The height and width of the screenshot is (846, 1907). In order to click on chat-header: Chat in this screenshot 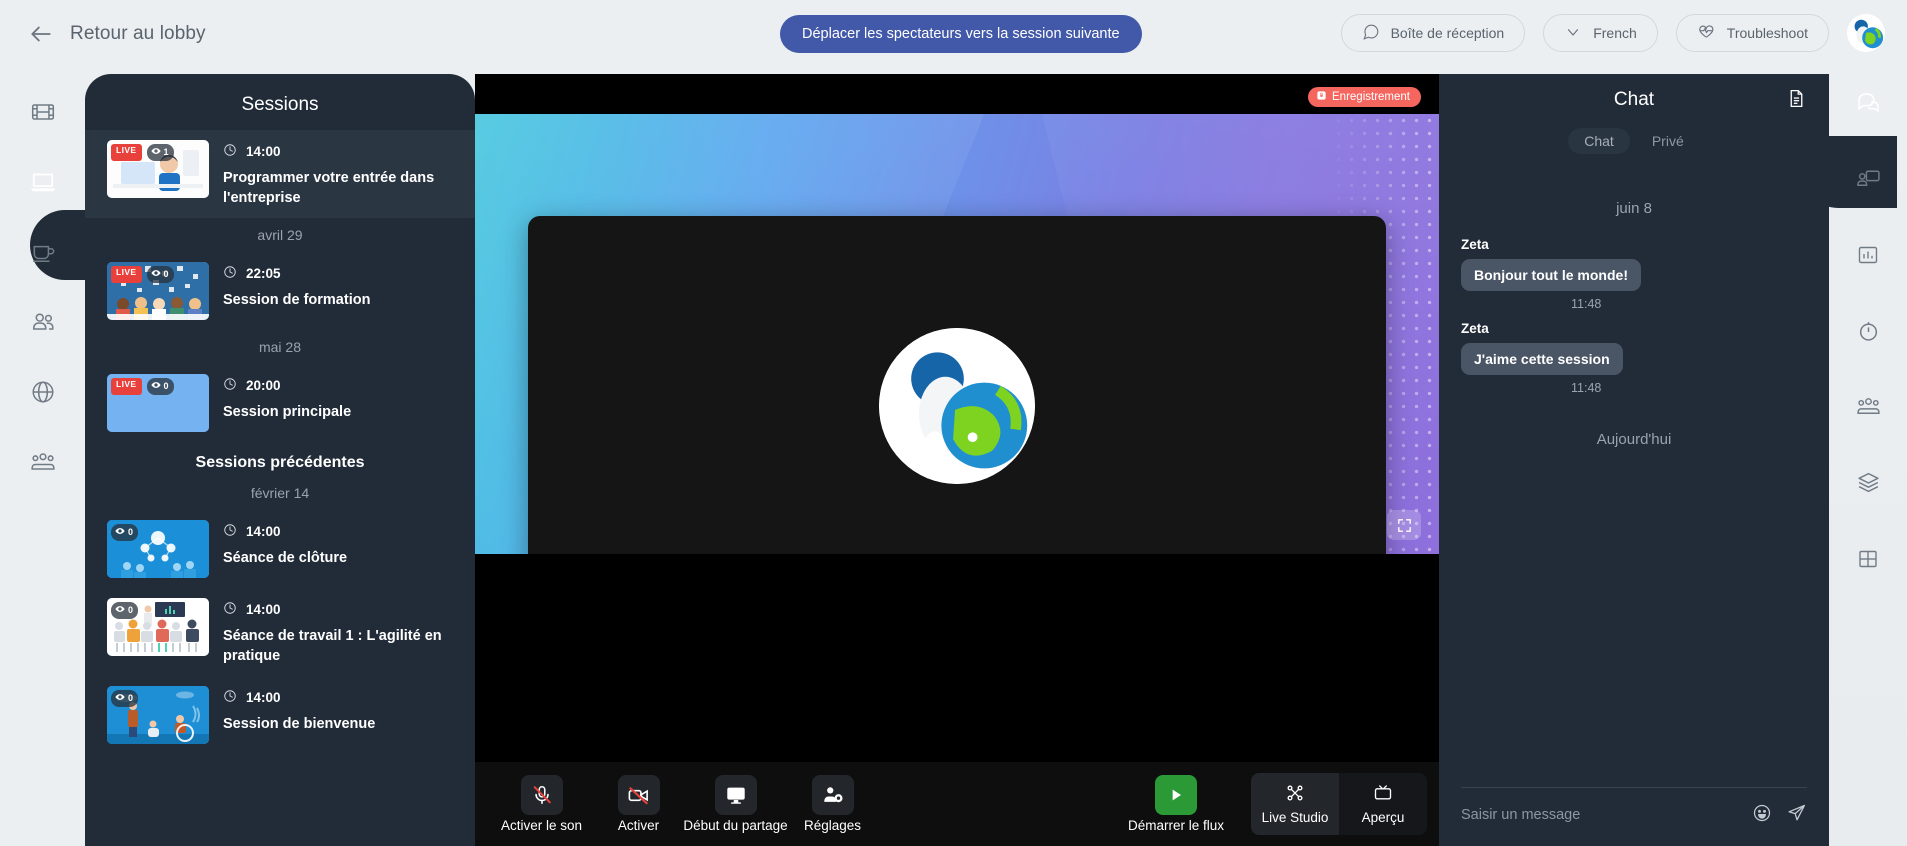, I will do `click(1634, 100)`.